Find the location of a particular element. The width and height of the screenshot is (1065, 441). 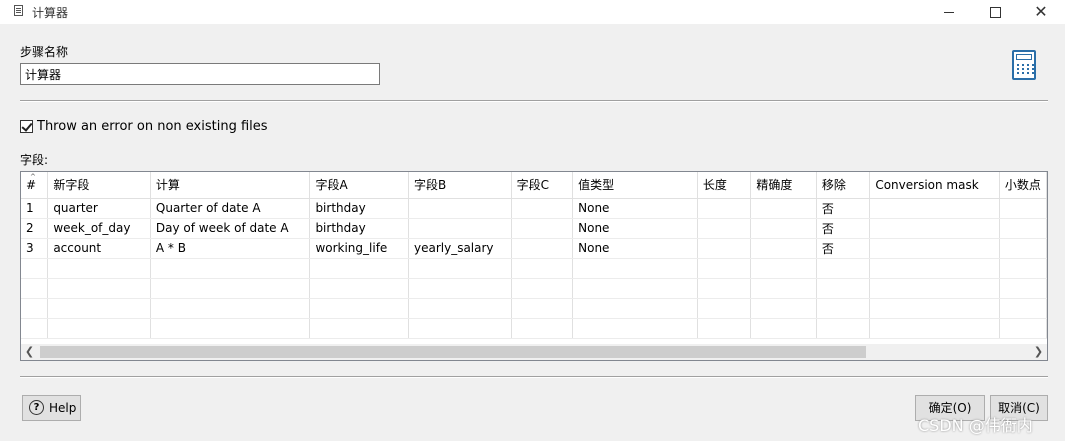

table-cell: account is located at coordinates (99, 248).